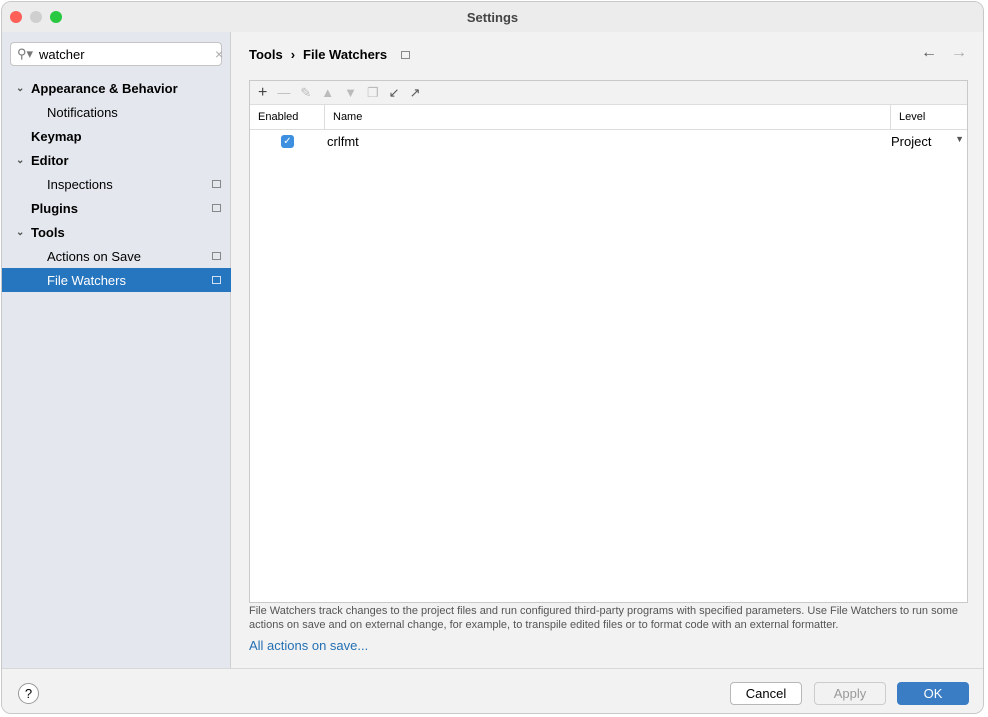  I want to click on copy-icon: ❐, so click(373, 93).